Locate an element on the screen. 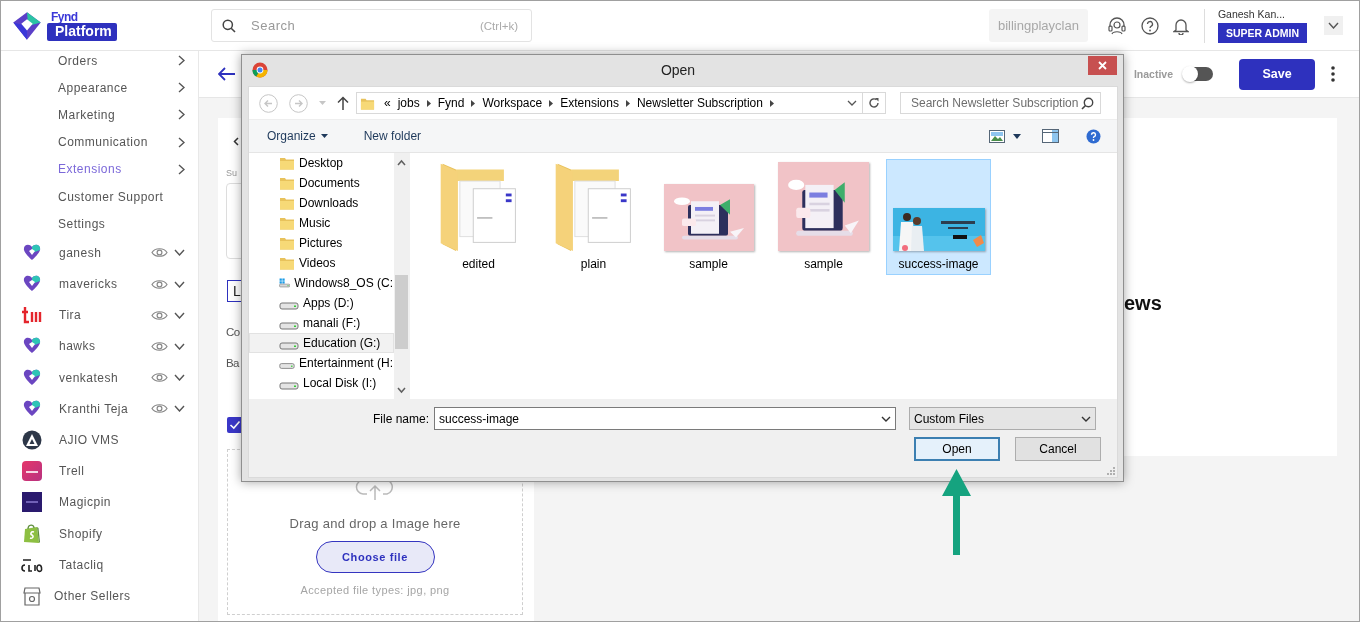 The width and height of the screenshot is (1360, 622). dialog-button: Open is located at coordinates (957, 449).